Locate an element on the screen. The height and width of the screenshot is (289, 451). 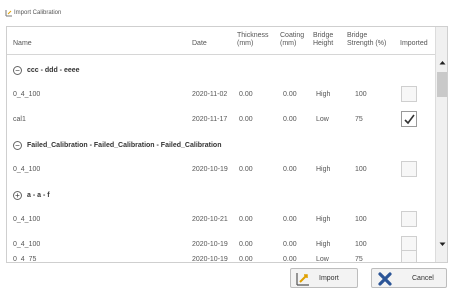
scroll-down-button is located at coordinates (441, 244).